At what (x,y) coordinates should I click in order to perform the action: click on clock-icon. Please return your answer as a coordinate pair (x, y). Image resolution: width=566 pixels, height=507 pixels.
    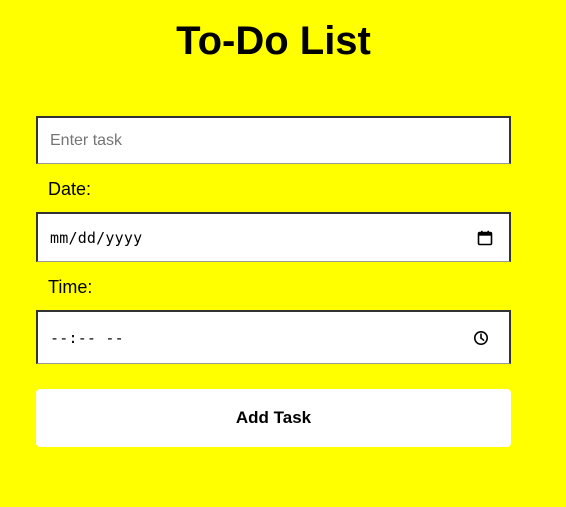
    Looking at the image, I should click on (481, 338).